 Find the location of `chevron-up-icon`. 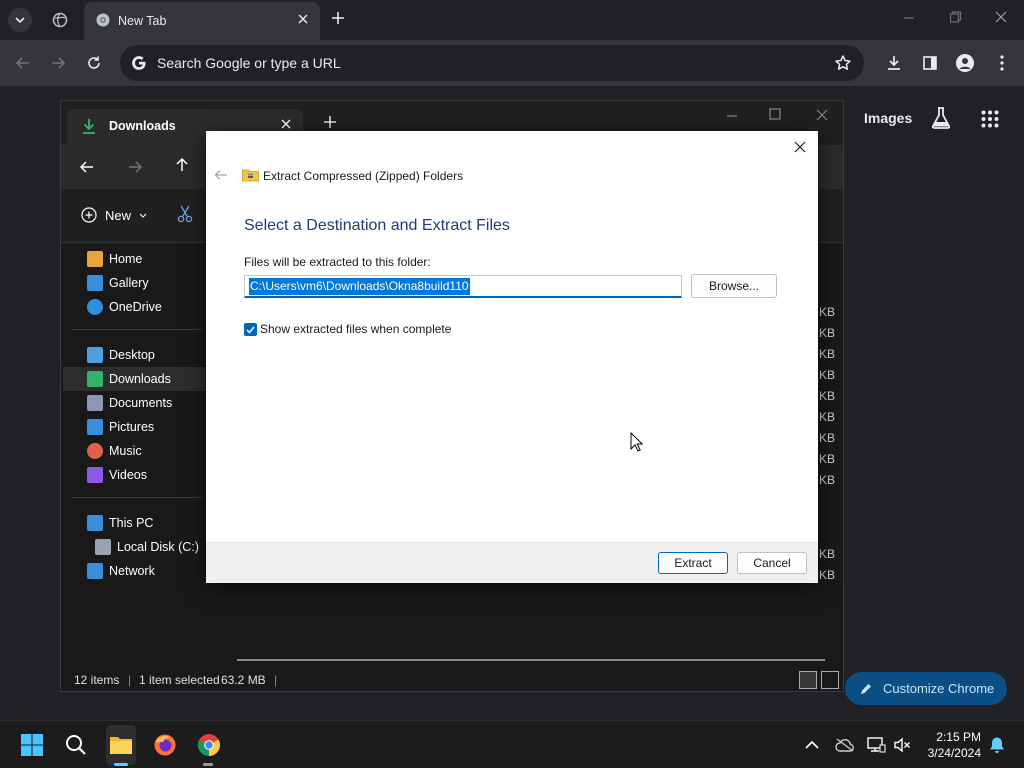

chevron-up-icon is located at coordinates (812, 745).